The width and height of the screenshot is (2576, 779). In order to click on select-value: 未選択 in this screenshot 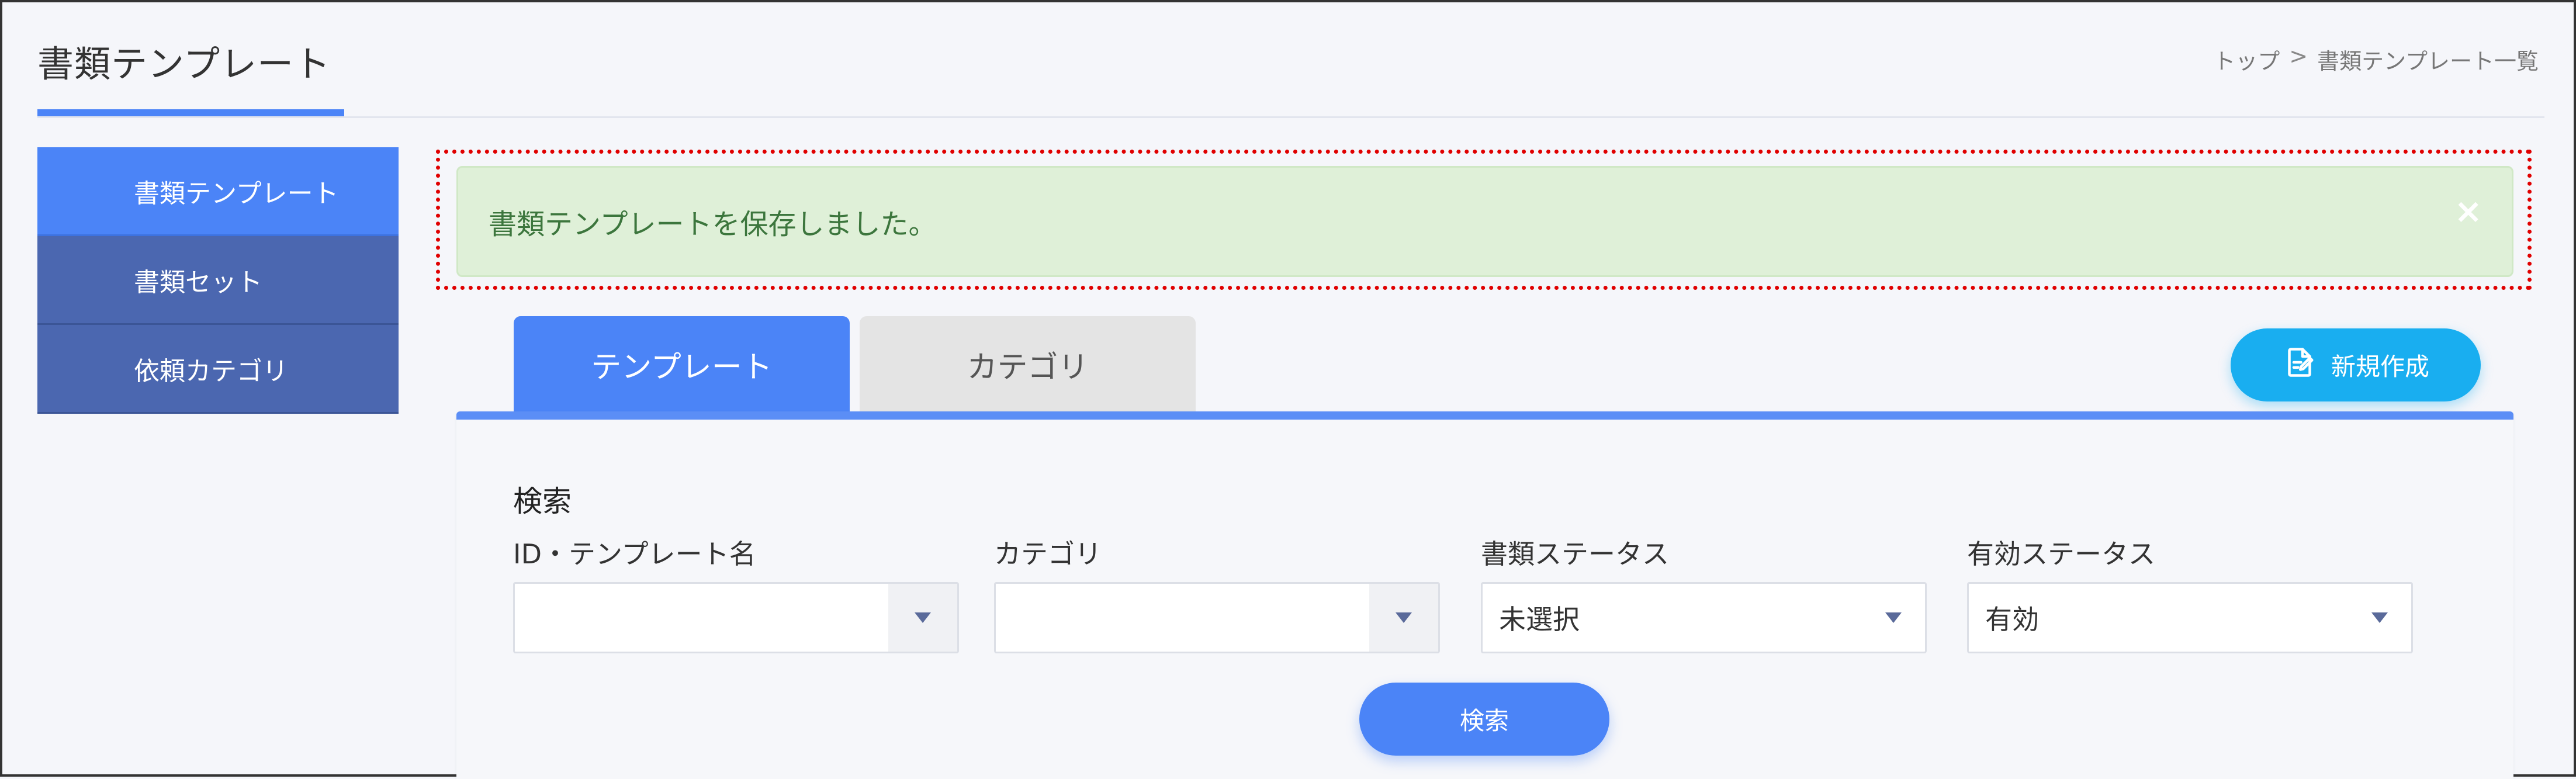, I will do `click(1539, 620)`.